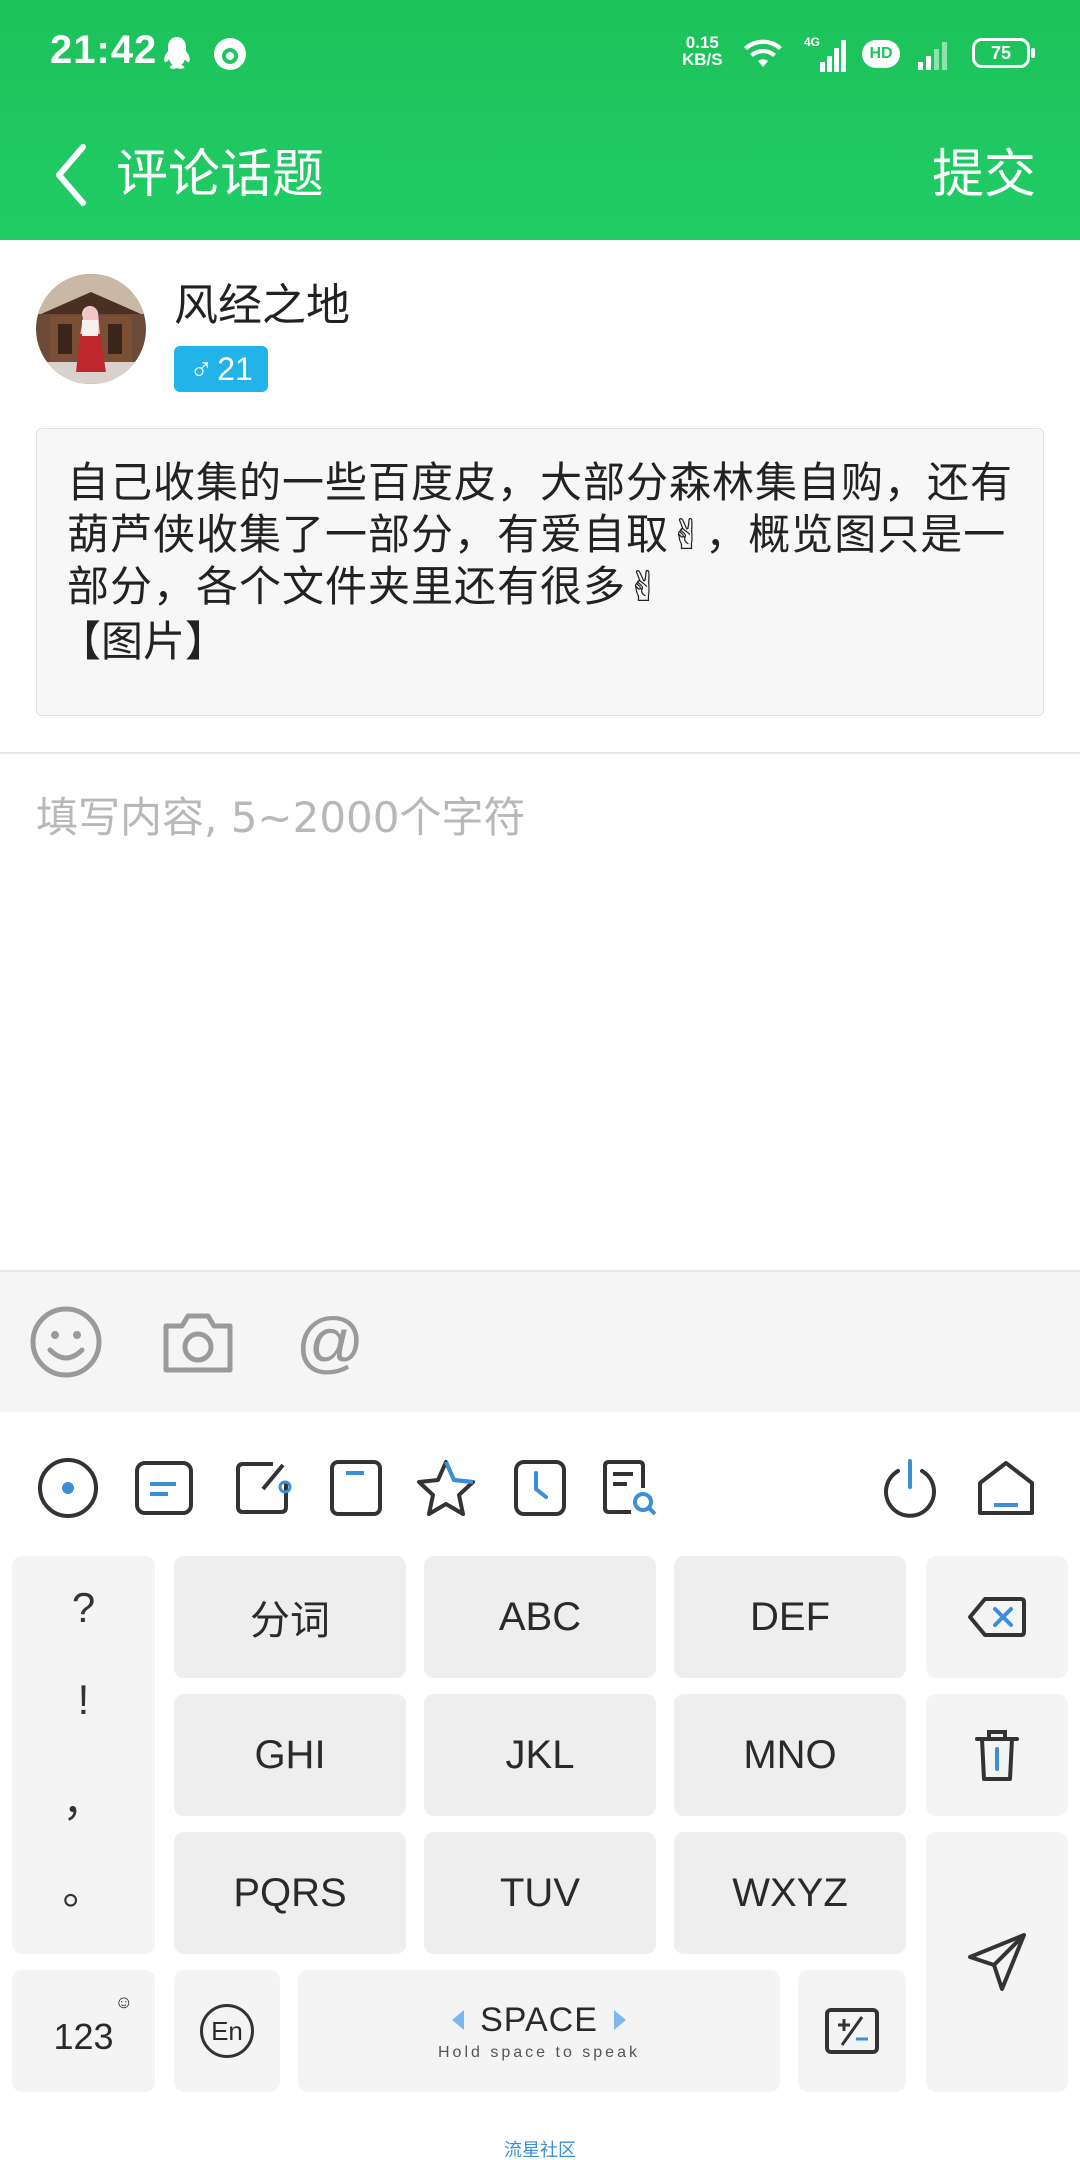  I want to click on clear-key, so click(997, 1755).